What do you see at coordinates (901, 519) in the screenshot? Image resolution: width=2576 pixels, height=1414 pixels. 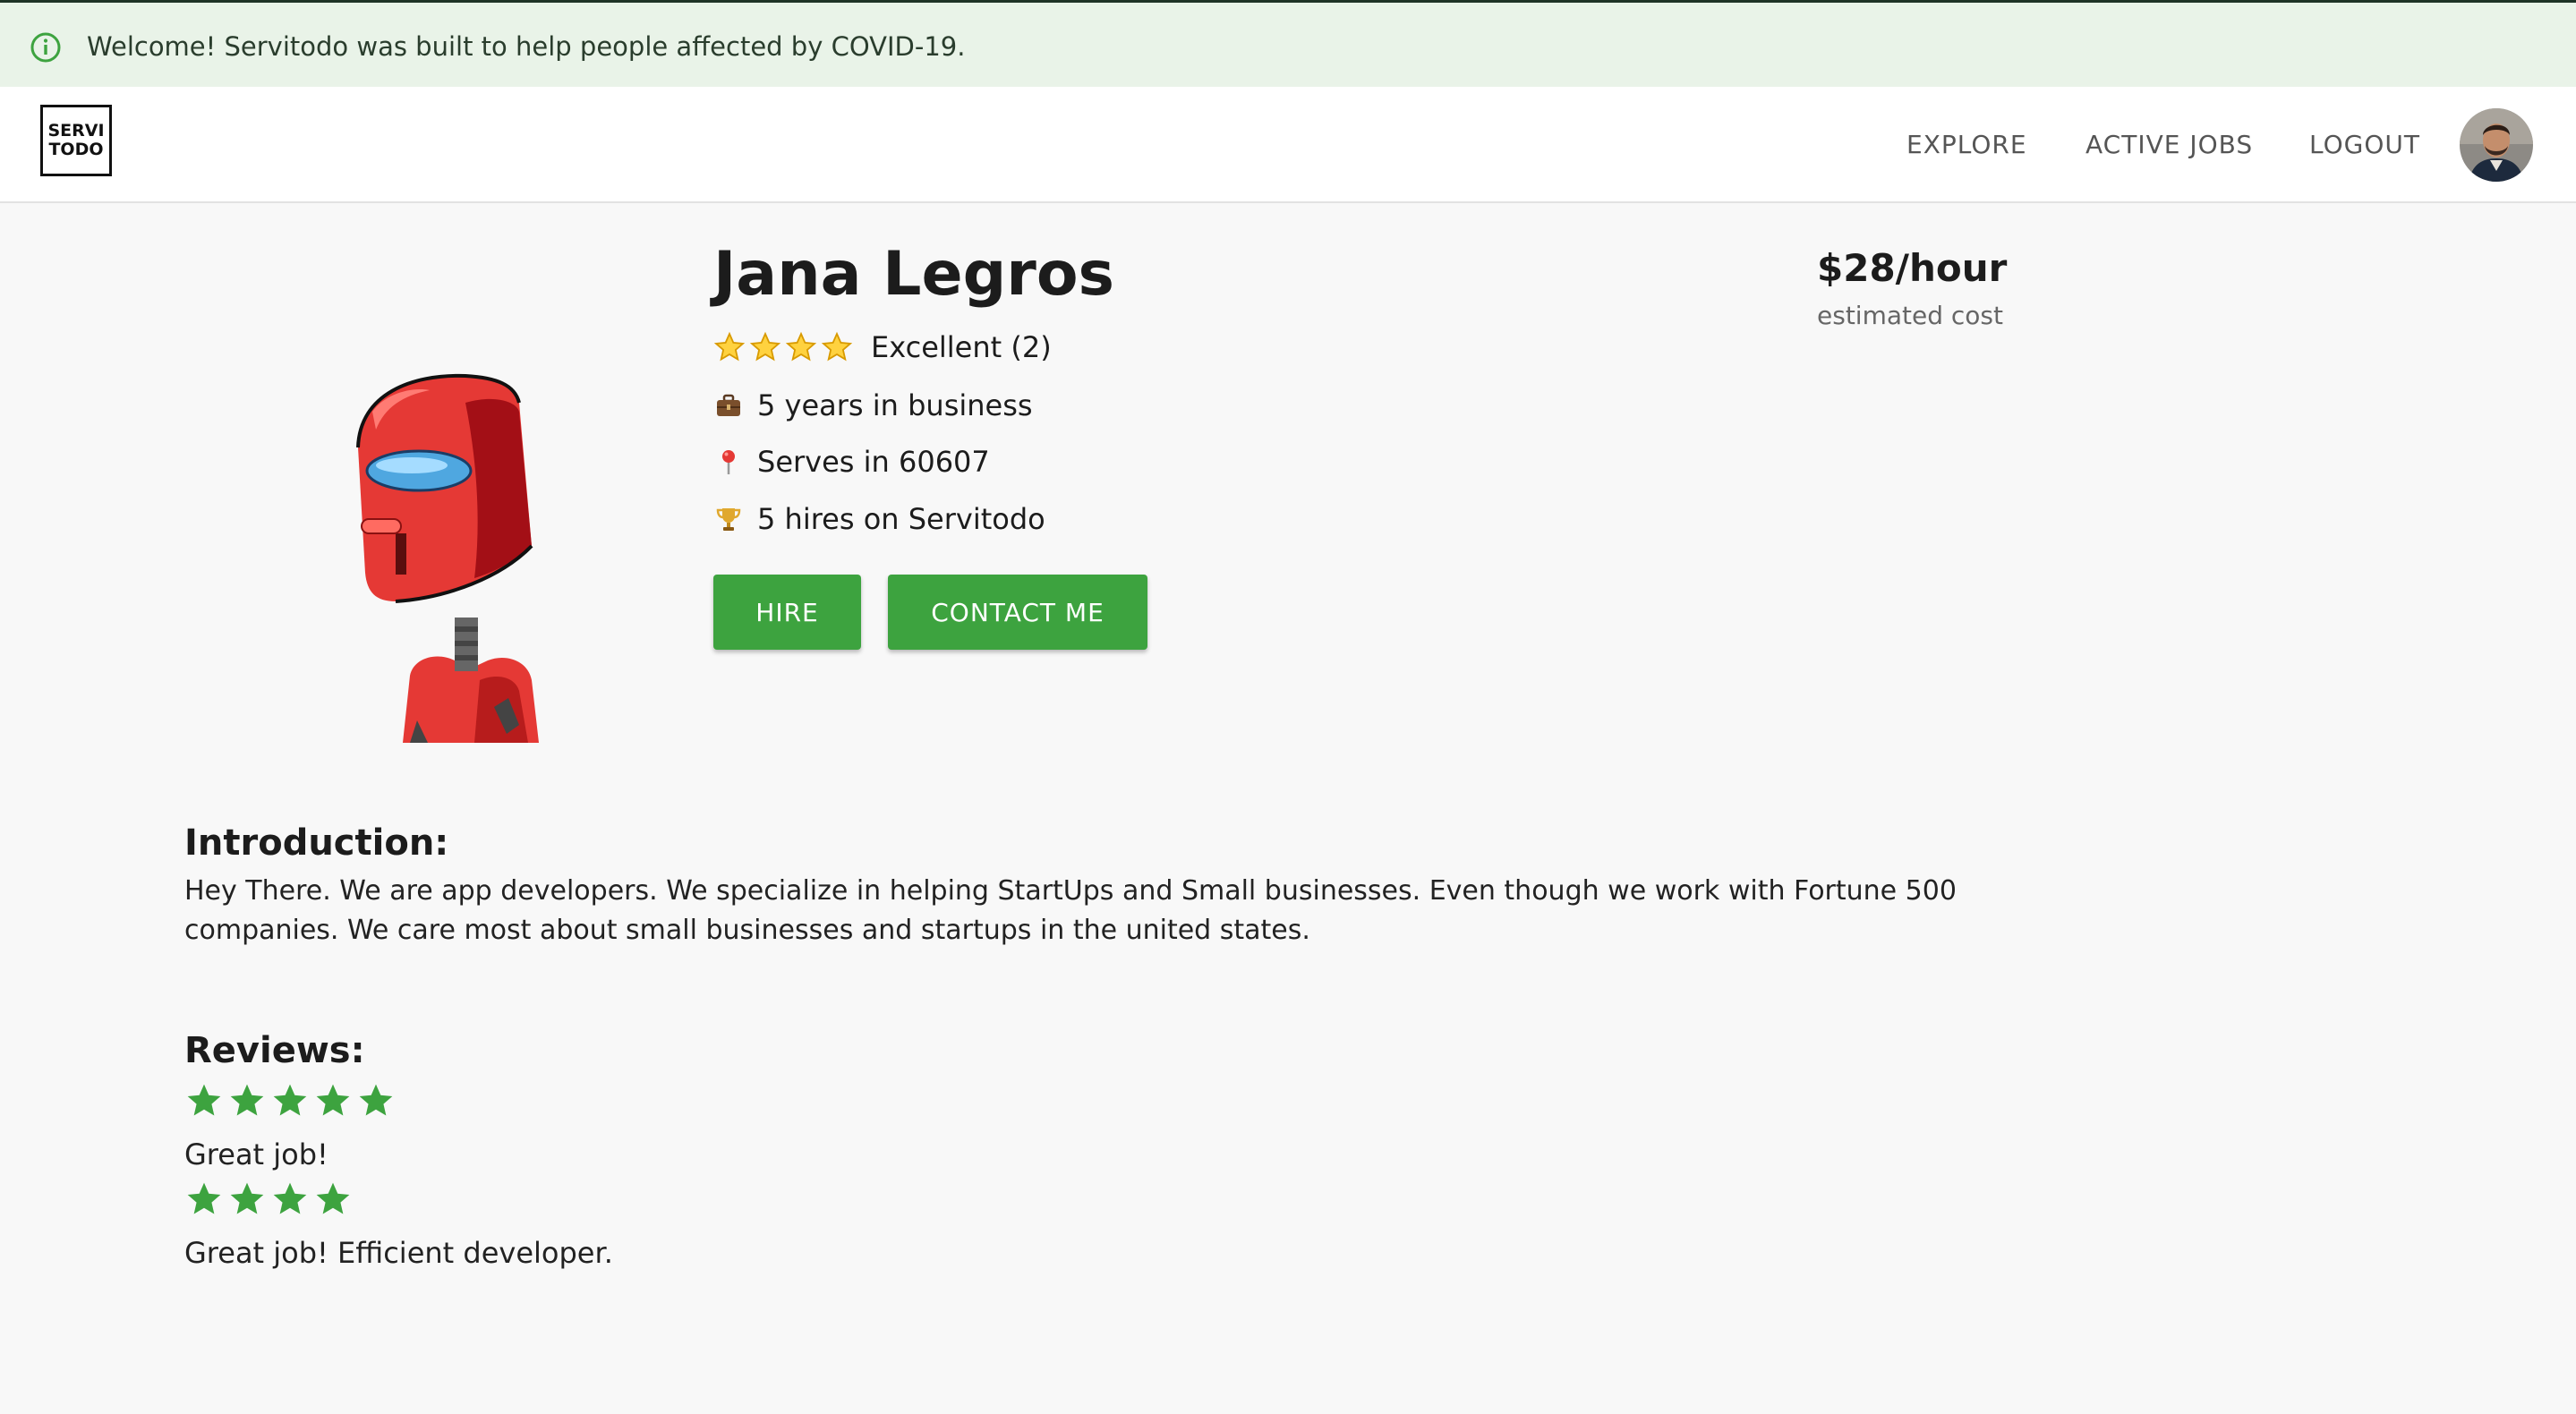 I see `hires-text: 5 hires on Servitodo` at bounding box center [901, 519].